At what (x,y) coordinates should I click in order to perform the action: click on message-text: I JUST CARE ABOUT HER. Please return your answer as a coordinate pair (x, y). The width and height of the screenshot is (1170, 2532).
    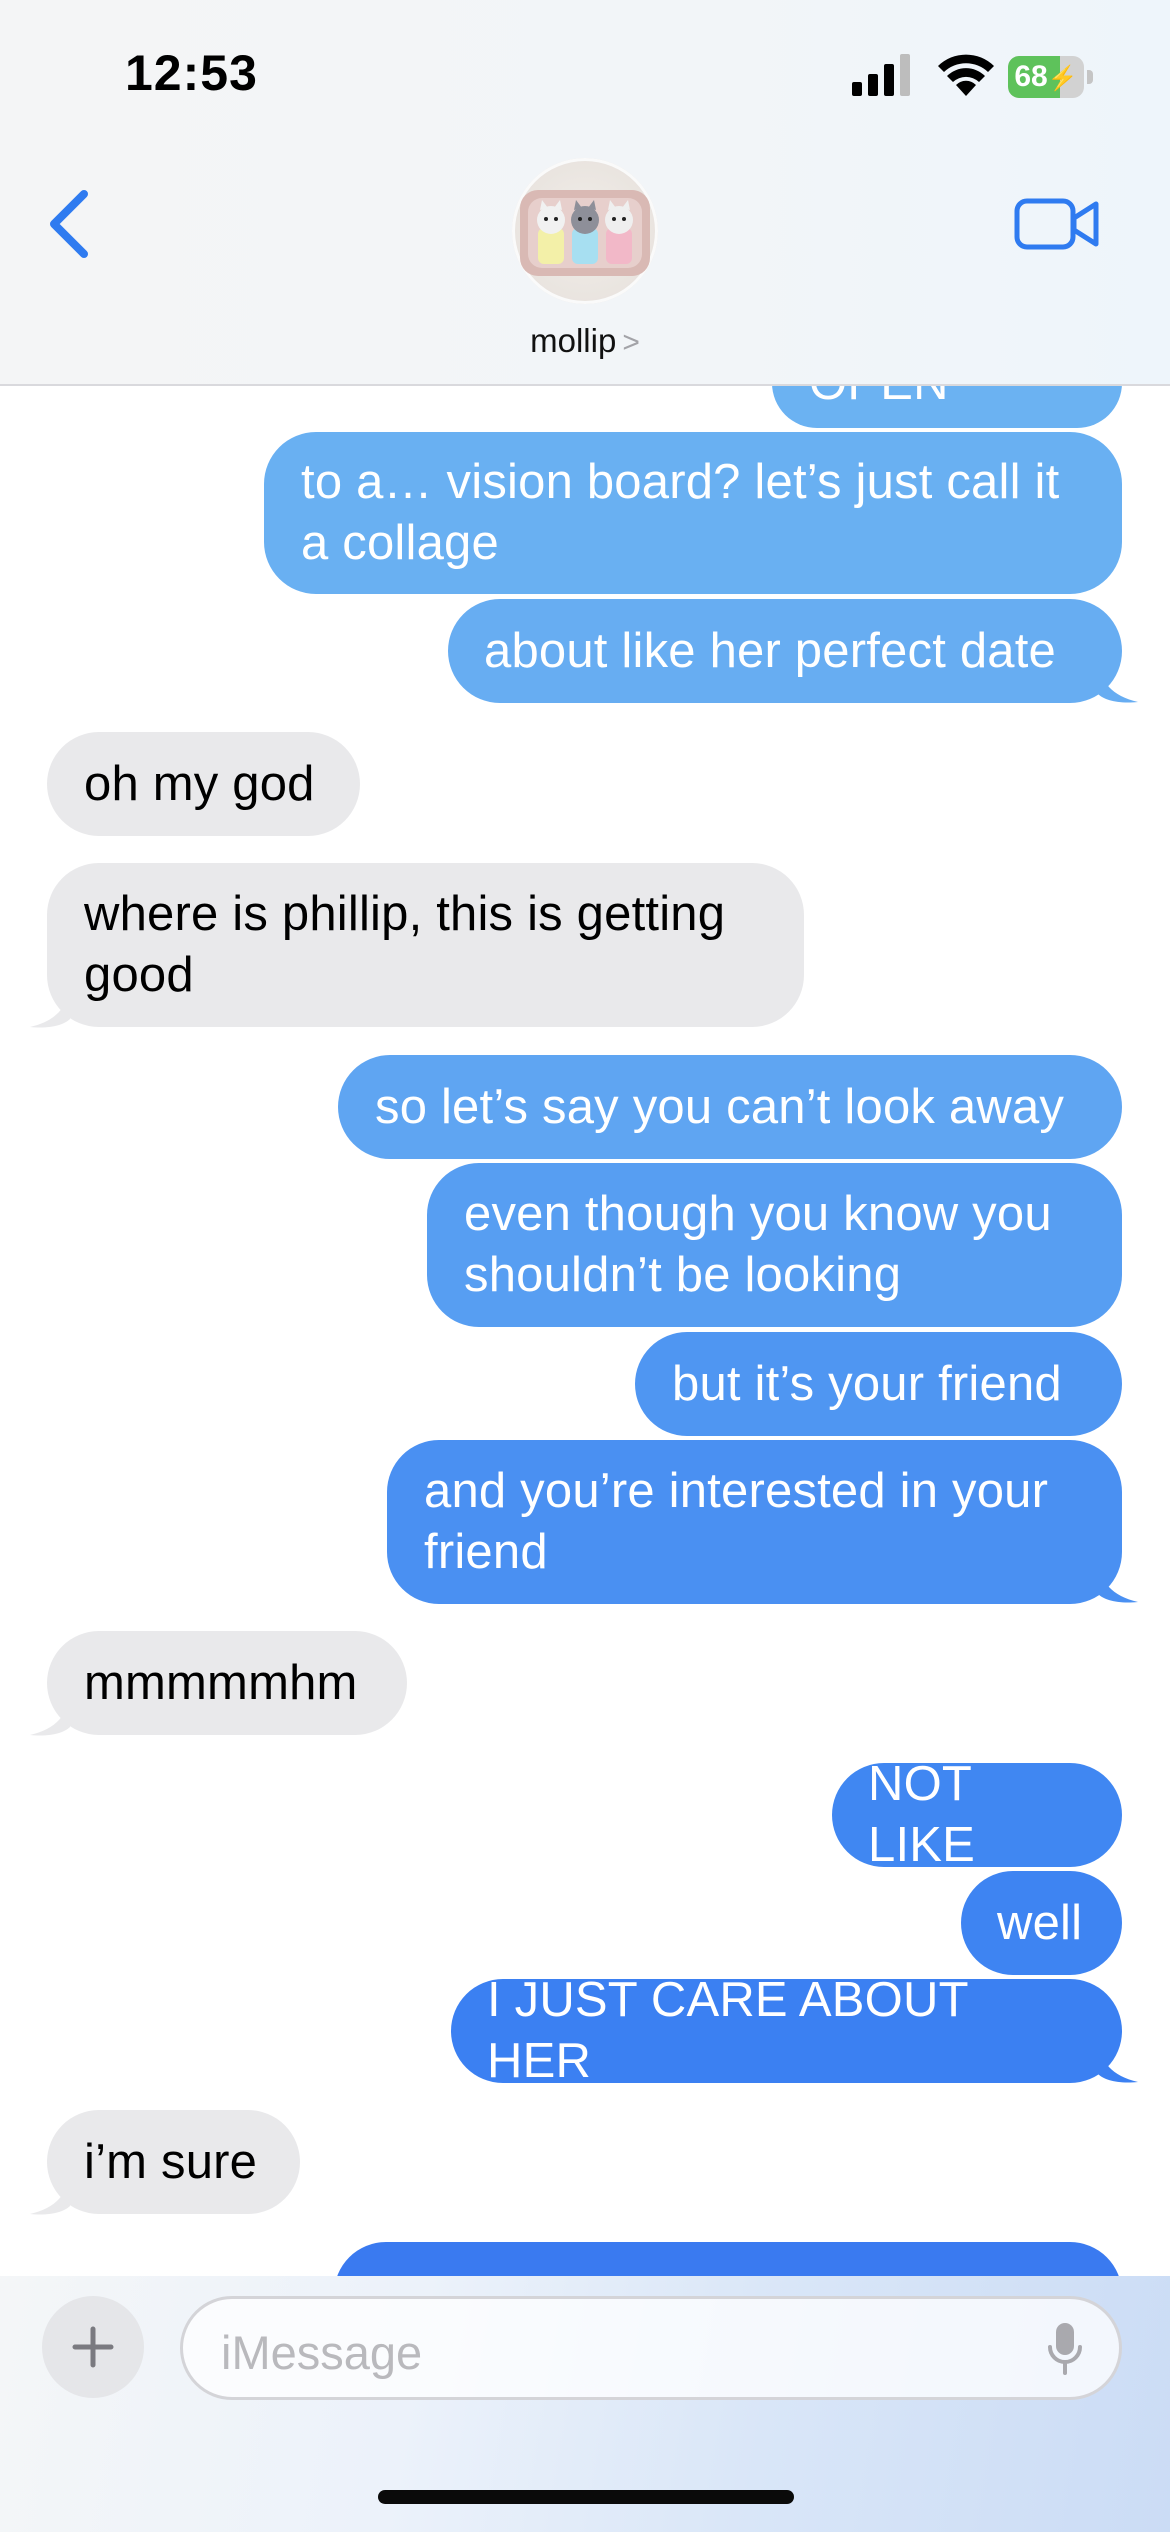
    Looking at the image, I should click on (727, 2030).